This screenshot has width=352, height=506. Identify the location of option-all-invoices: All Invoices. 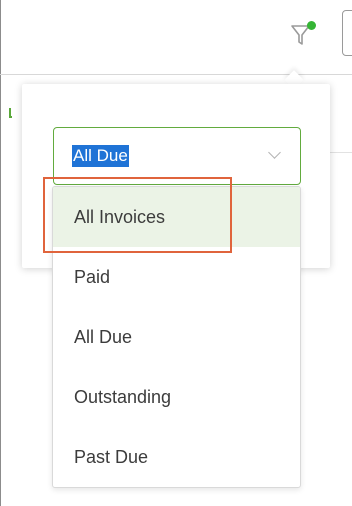
(176, 217).